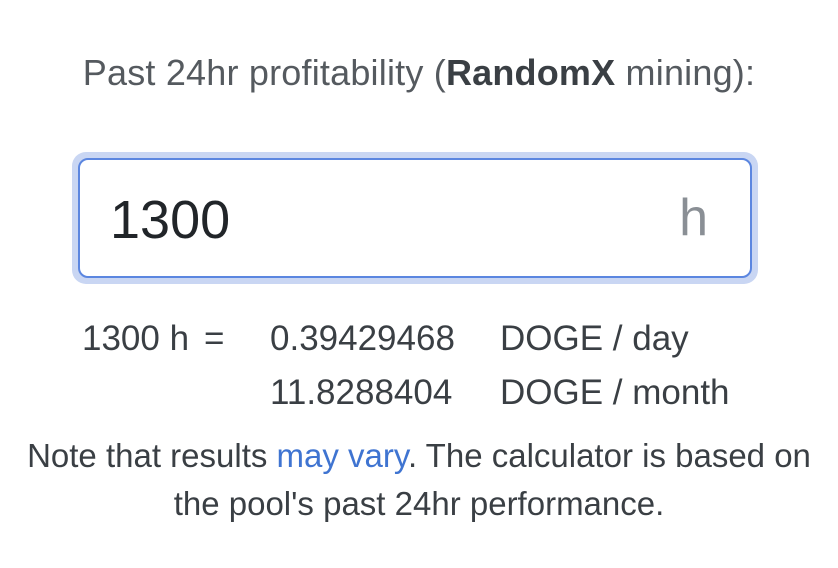 The width and height of the screenshot is (838, 568). I want to click on heading-suffix: mining):, so click(685, 72).